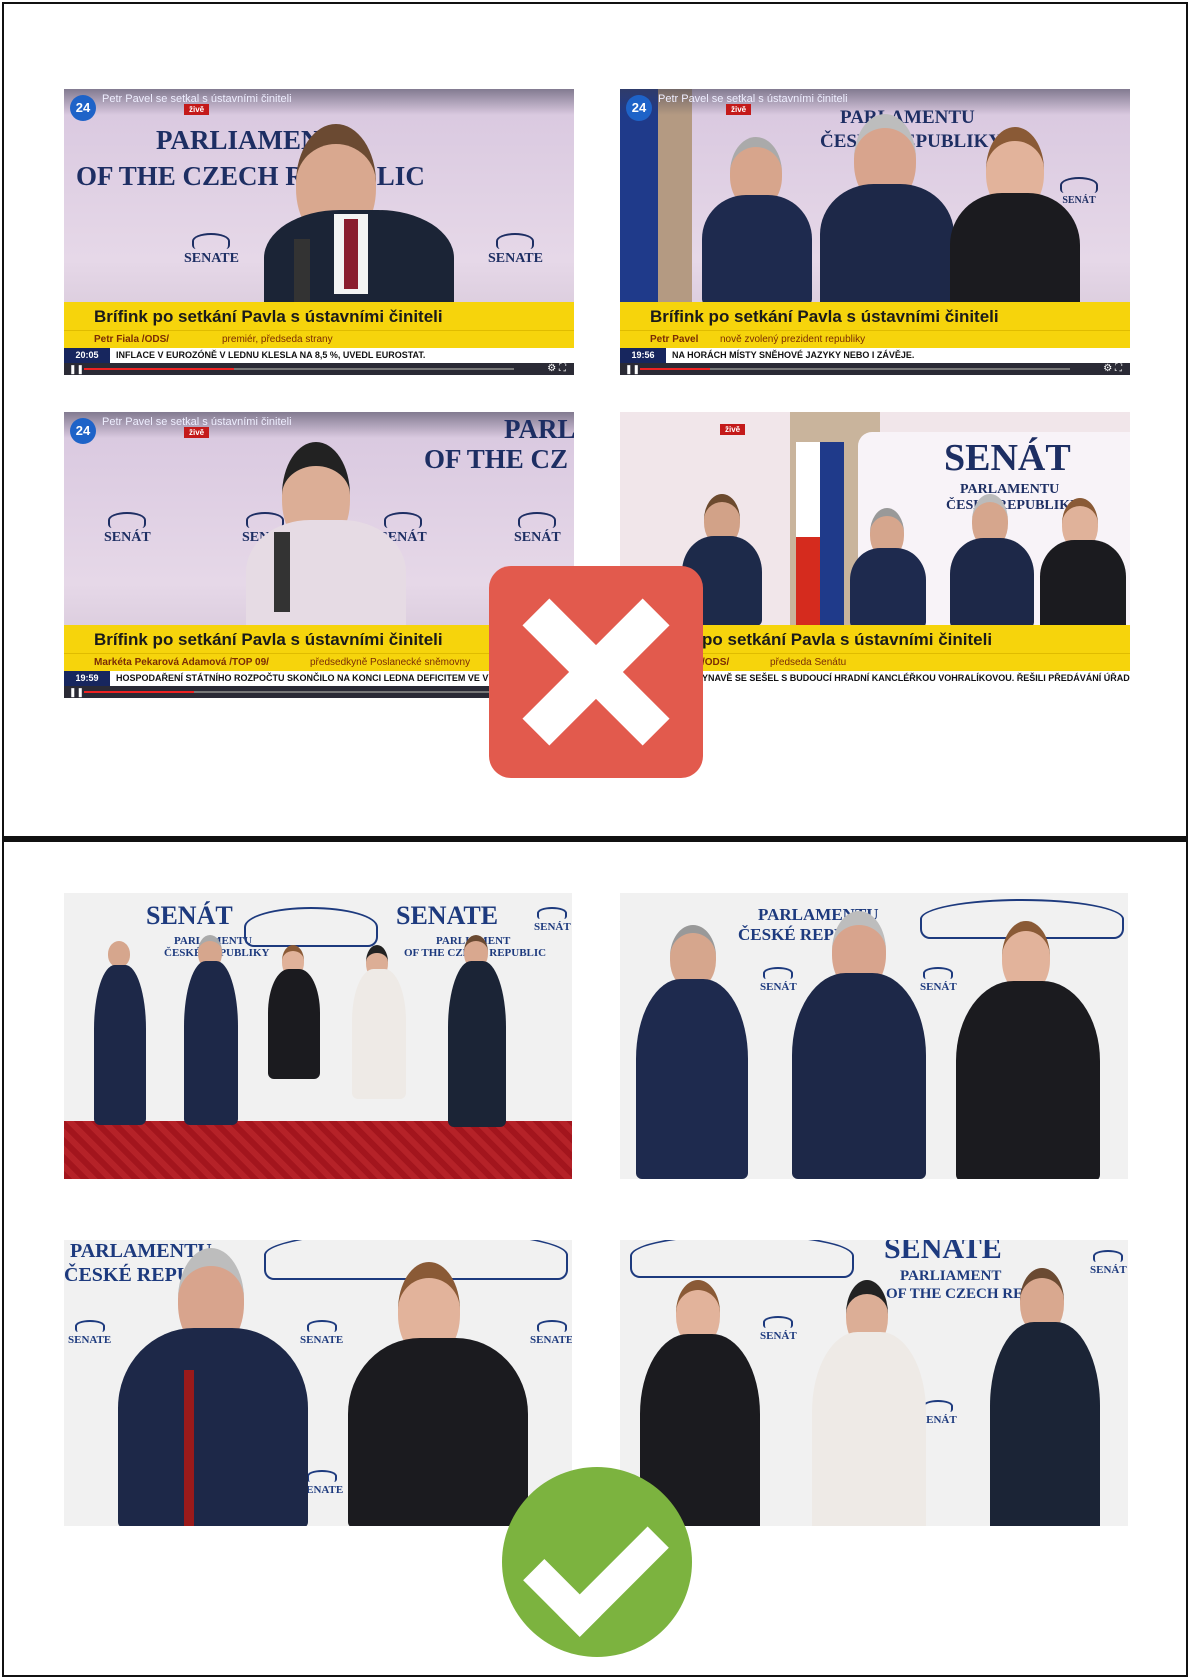 The image size is (1193, 1679). Describe the element at coordinates (277, 339) in the screenshot. I see `caption-role: premiér, předseda strany` at that location.